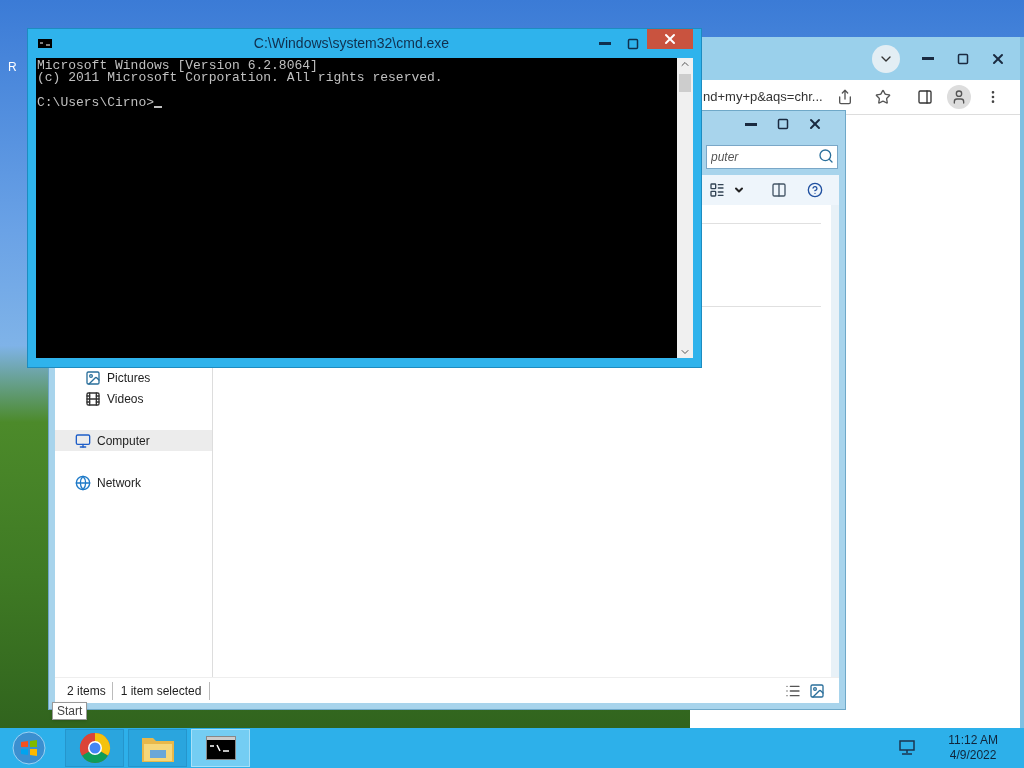 This screenshot has height=768, width=1024. What do you see at coordinates (886, 58) in the screenshot?
I see `tab-search-button` at bounding box center [886, 58].